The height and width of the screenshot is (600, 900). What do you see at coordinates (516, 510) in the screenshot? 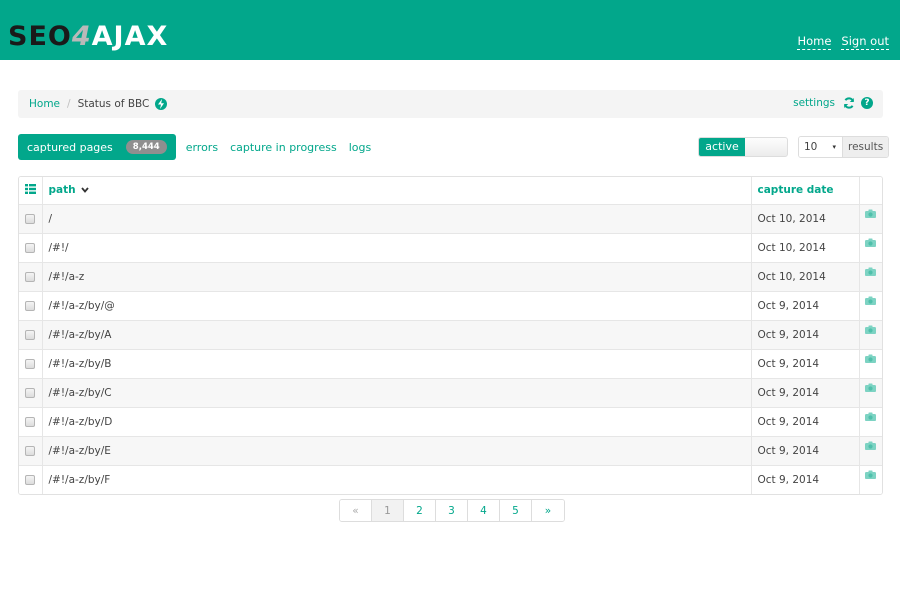
I see `pagination-page-5: 5` at bounding box center [516, 510].